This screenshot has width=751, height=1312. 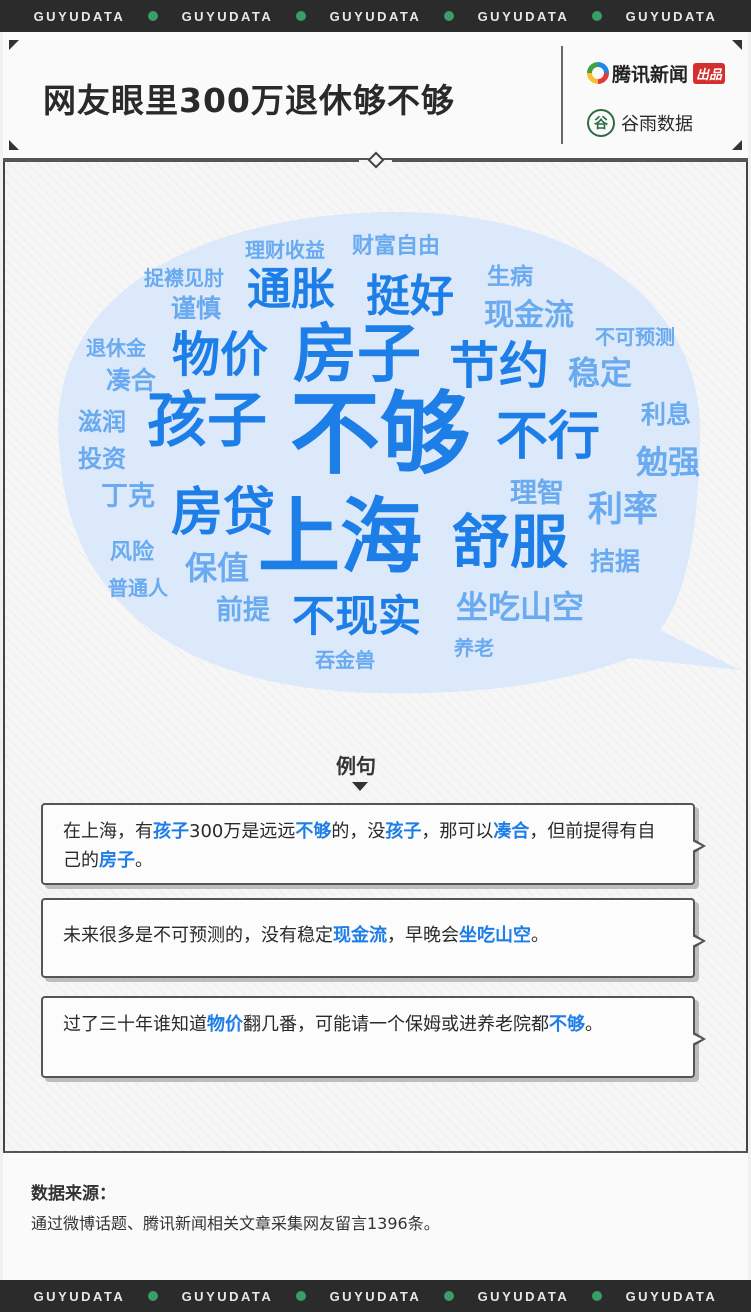 What do you see at coordinates (423, 935) in the screenshot?
I see `example-segment: ，早晚会` at bounding box center [423, 935].